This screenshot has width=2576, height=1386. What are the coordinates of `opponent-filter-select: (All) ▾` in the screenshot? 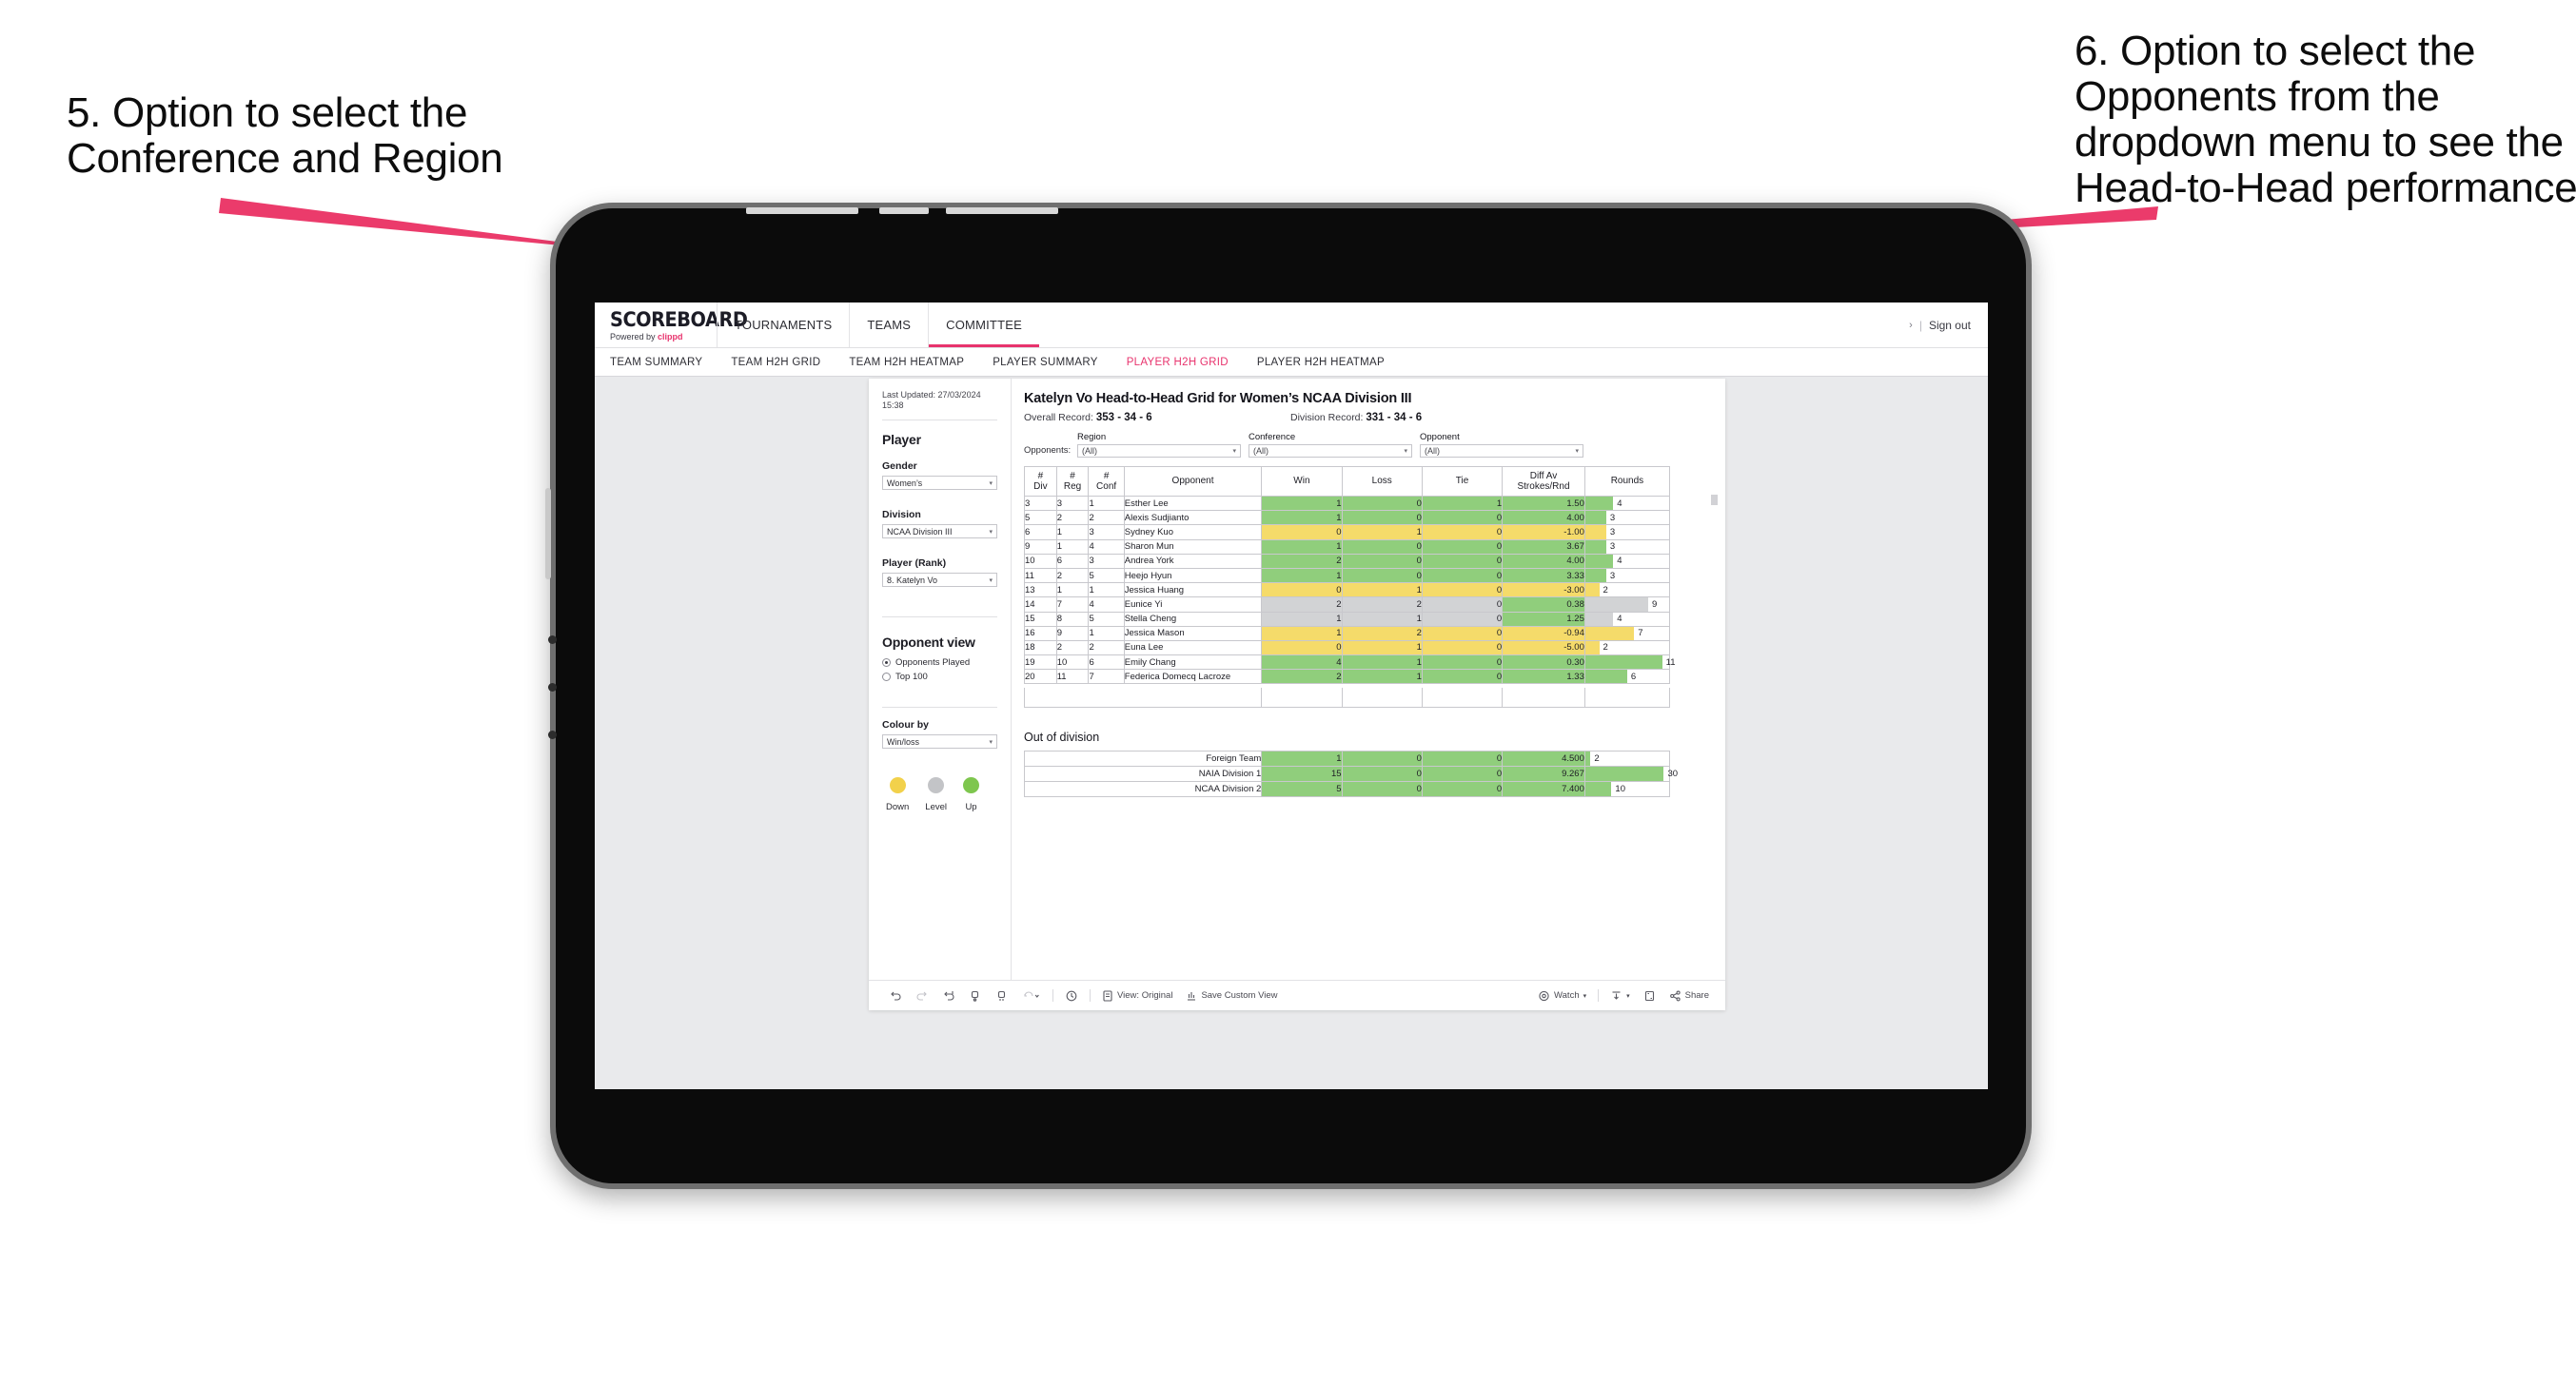 It's located at (1501, 451).